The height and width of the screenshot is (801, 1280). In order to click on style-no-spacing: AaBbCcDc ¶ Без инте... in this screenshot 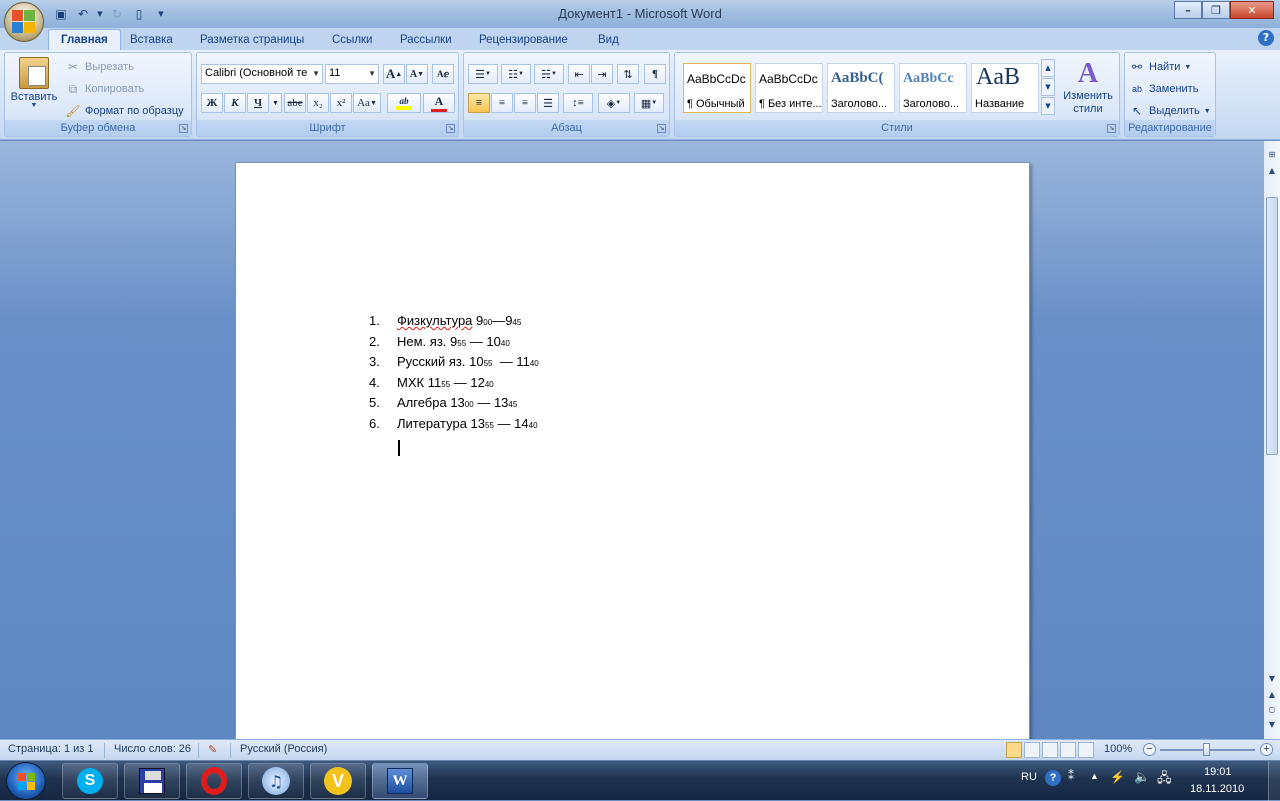, I will do `click(789, 88)`.